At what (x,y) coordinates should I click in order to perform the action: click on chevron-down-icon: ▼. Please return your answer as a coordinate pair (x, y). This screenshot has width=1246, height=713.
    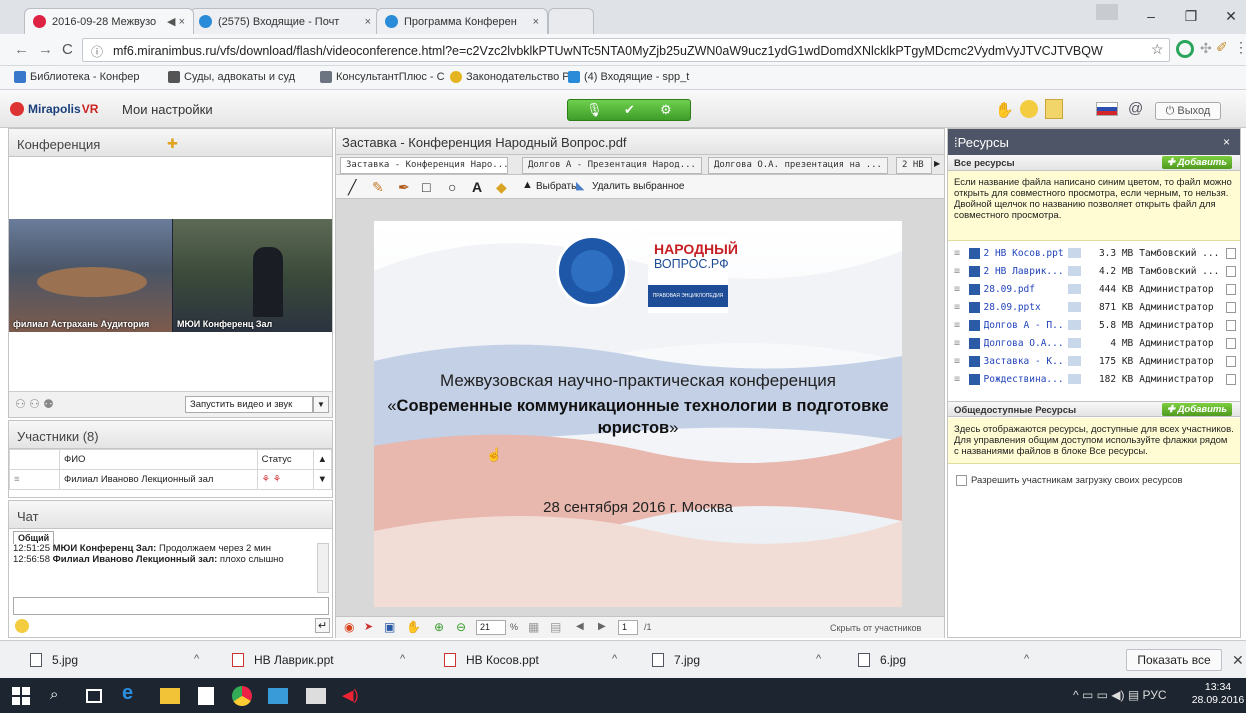
    Looking at the image, I should click on (321, 404).